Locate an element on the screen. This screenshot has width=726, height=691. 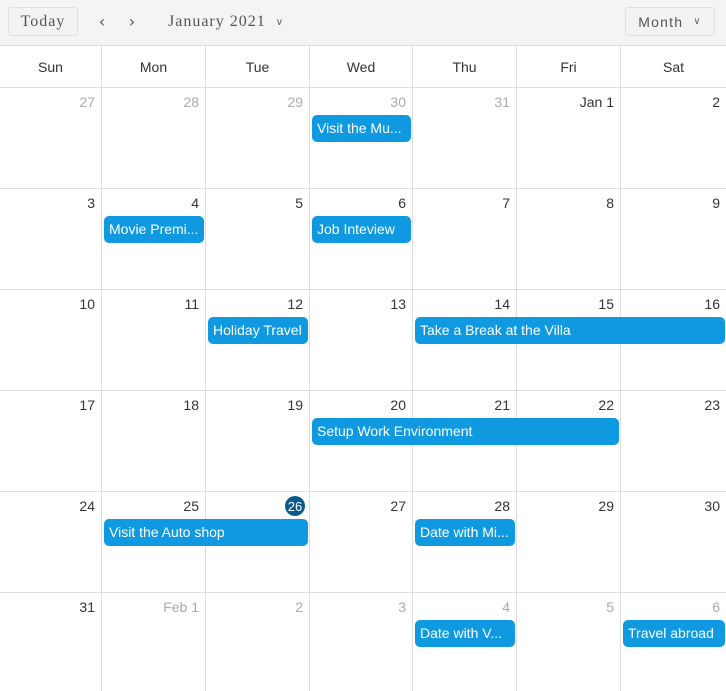
weekday-header-wed: Wed is located at coordinates (360, 66).